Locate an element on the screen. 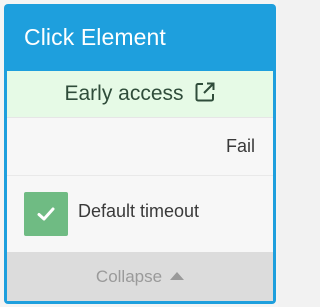  caret-up-icon is located at coordinates (177, 275).